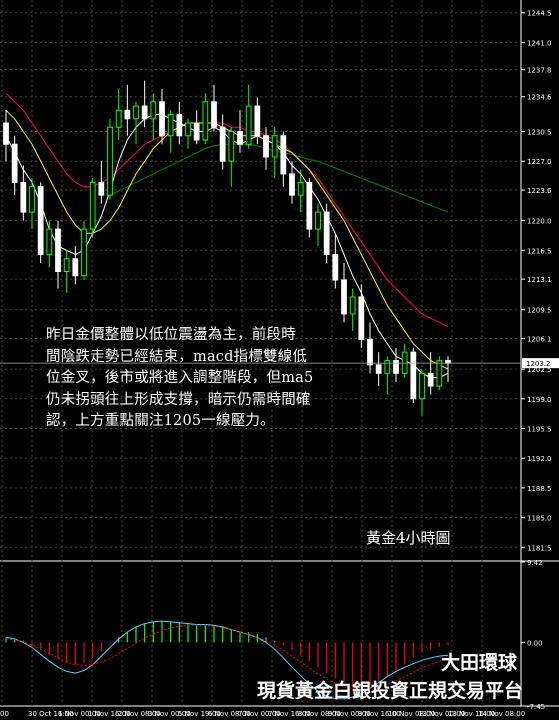 This screenshot has height=720, width=559. I want to click on price-tick-label: 1185.0, so click(539, 519).